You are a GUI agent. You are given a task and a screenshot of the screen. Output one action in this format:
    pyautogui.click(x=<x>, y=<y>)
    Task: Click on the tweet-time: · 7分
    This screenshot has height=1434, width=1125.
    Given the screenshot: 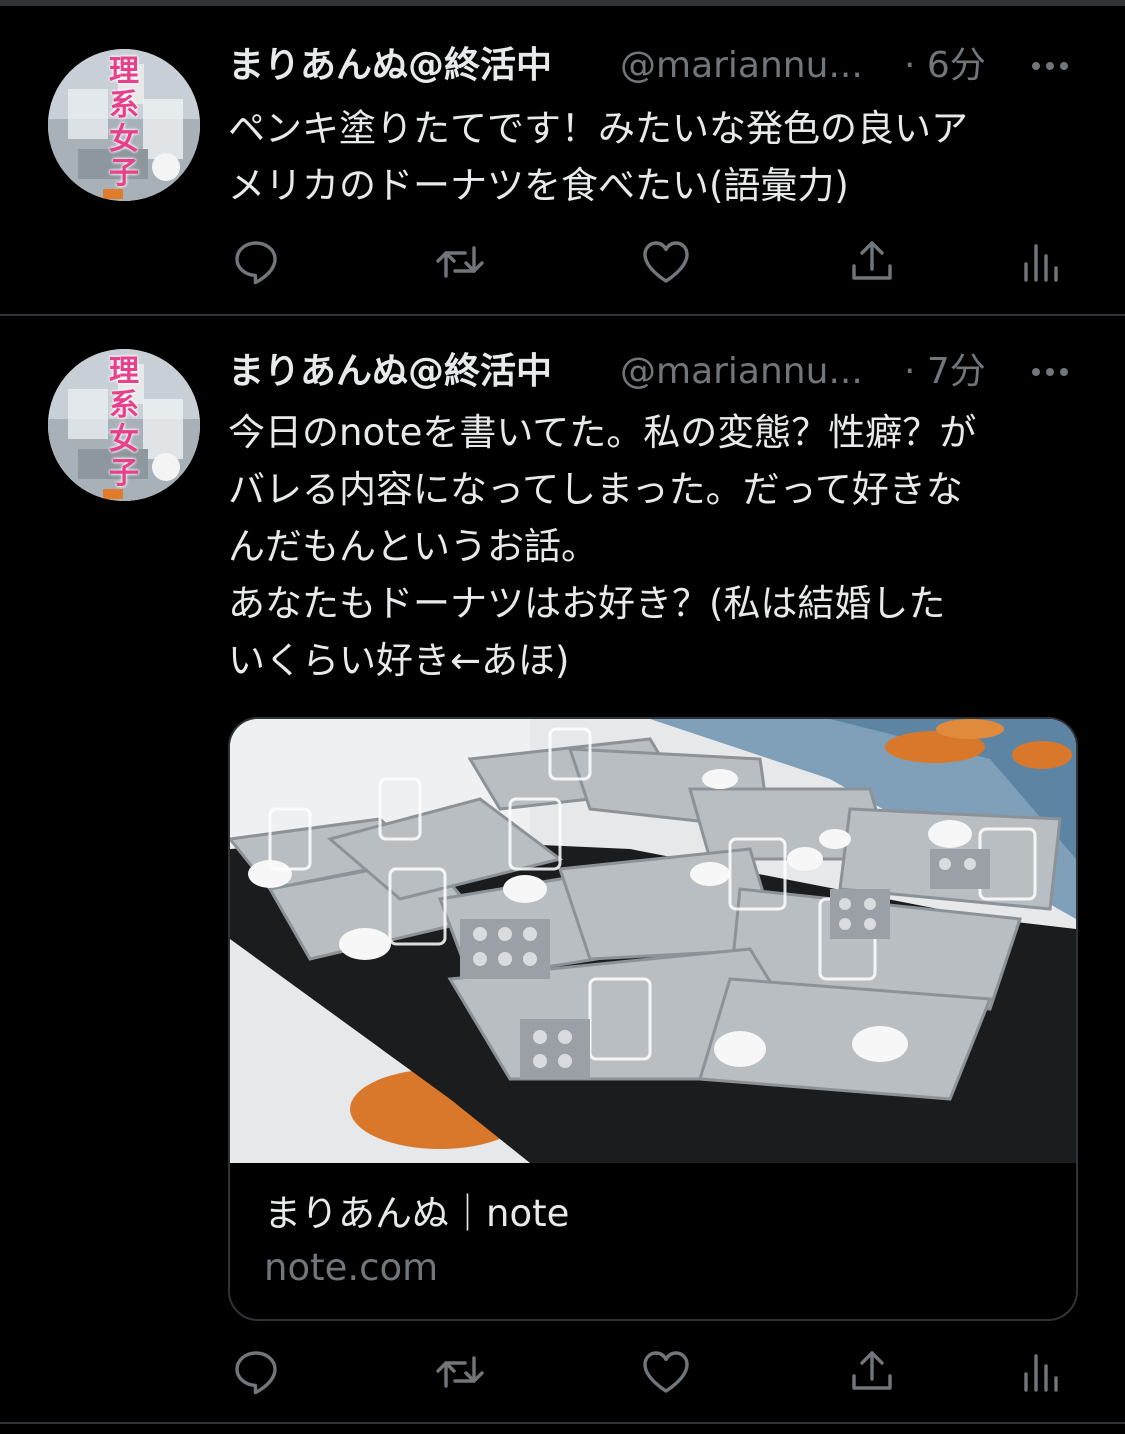 What is the action you would take?
    pyautogui.click(x=945, y=372)
    